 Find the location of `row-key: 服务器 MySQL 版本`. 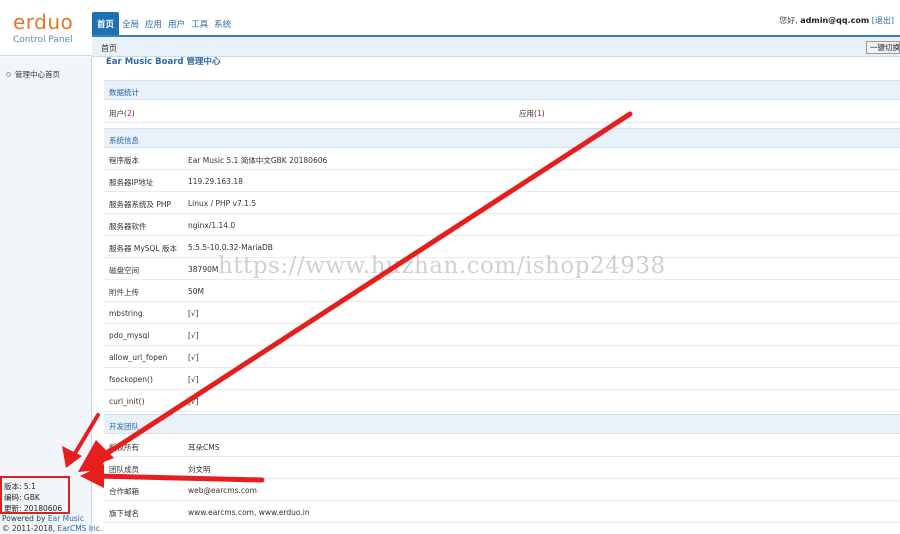

row-key: 服务器 MySQL 版本 is located at coordinates (143, 248).